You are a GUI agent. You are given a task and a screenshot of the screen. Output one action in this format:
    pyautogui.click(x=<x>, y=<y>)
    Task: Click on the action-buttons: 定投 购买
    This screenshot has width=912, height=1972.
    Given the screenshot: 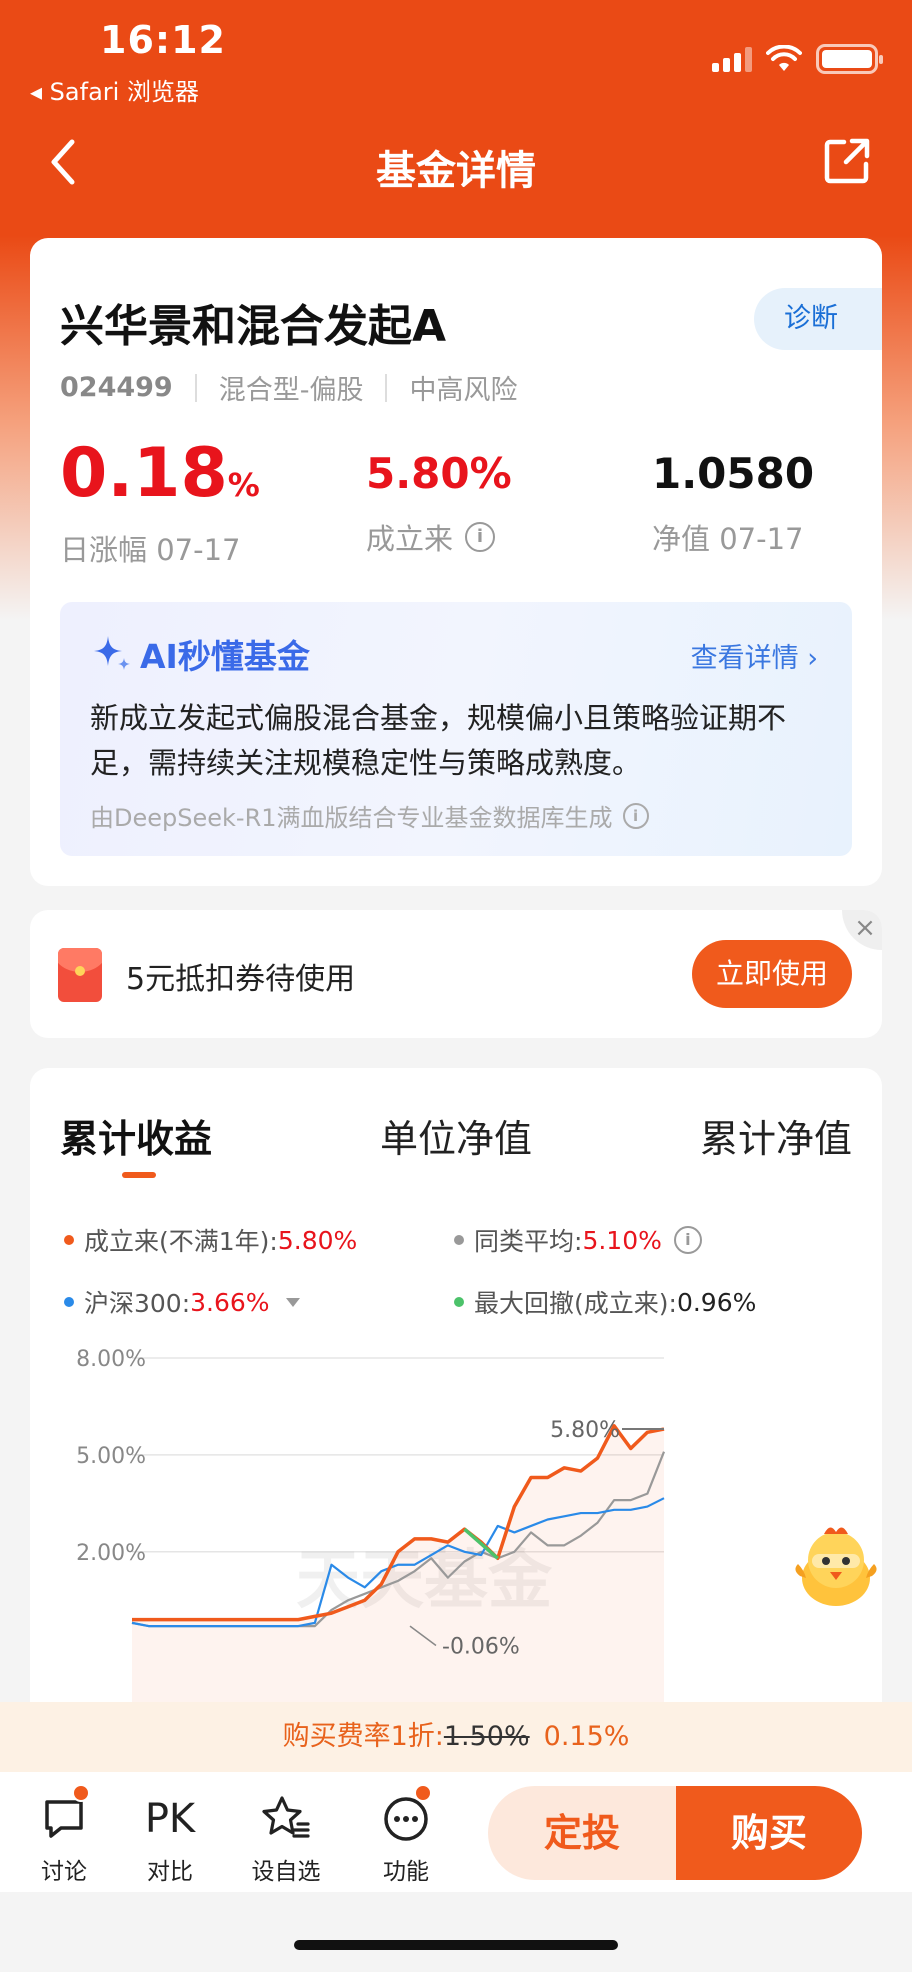 What is the action you would take?
    pyautogui.click(x=675, y=1833)
    